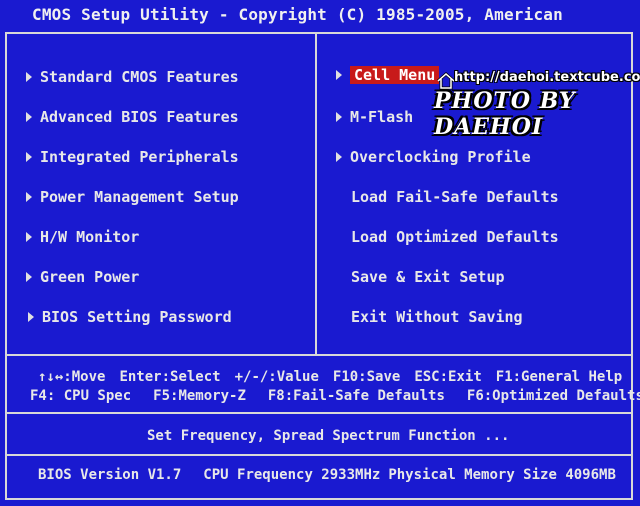 The image size is (640, 506). Describe the element at coordinates (553, 396) in the screenshot. I see `help-optimized: F6:Optimized Defaults` at that location.